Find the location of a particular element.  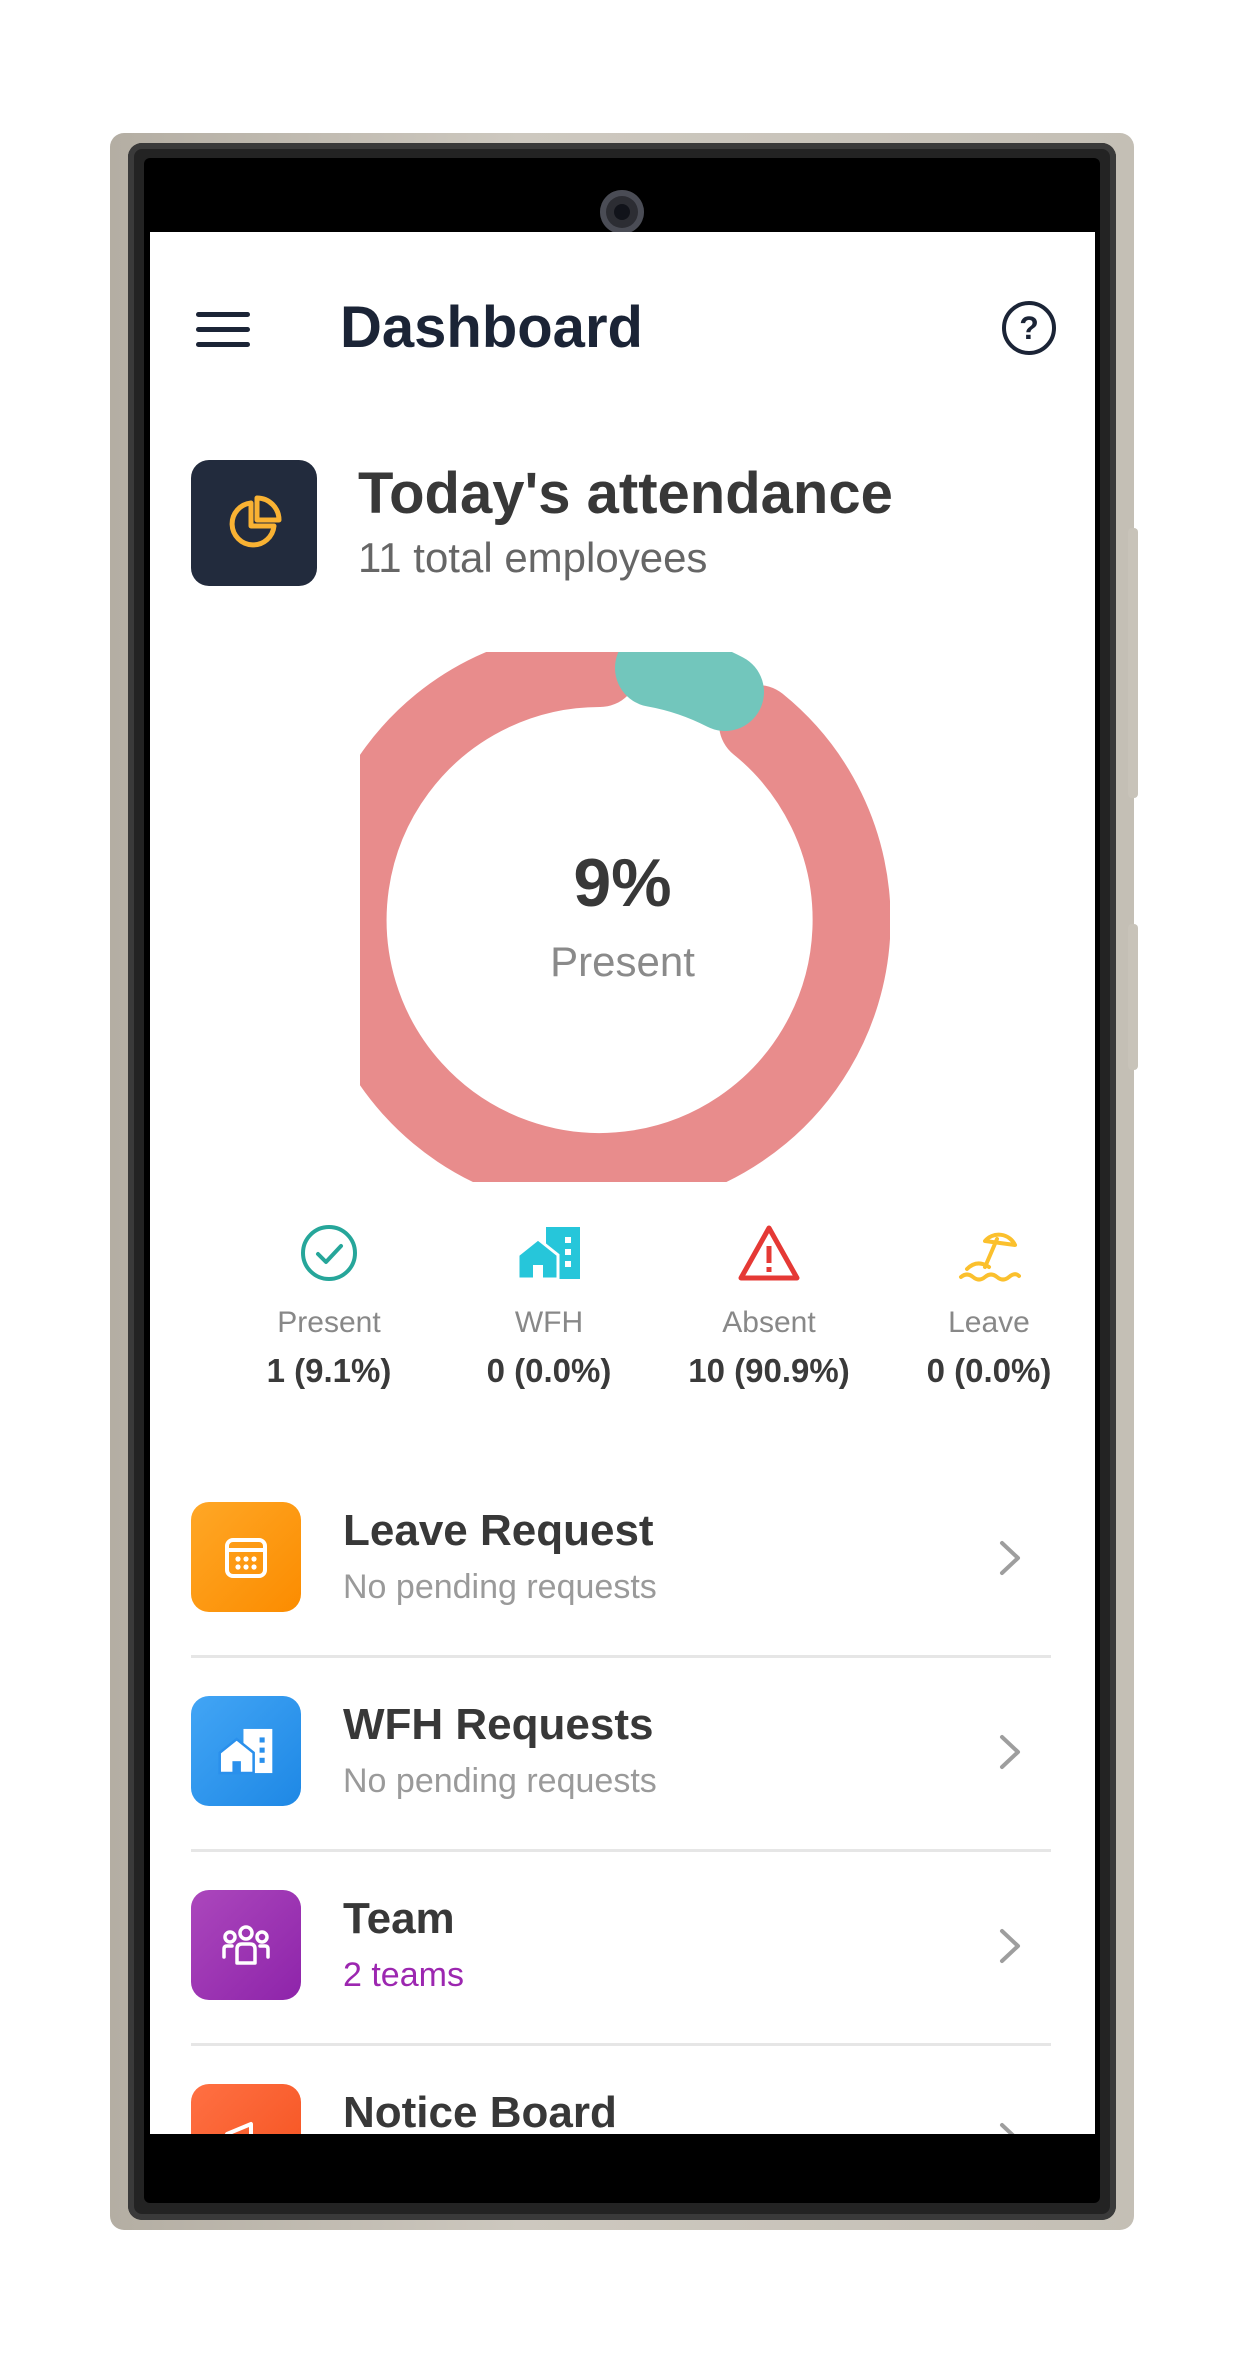

menu-title: Leave Request is located at coordinates (498, 1530).